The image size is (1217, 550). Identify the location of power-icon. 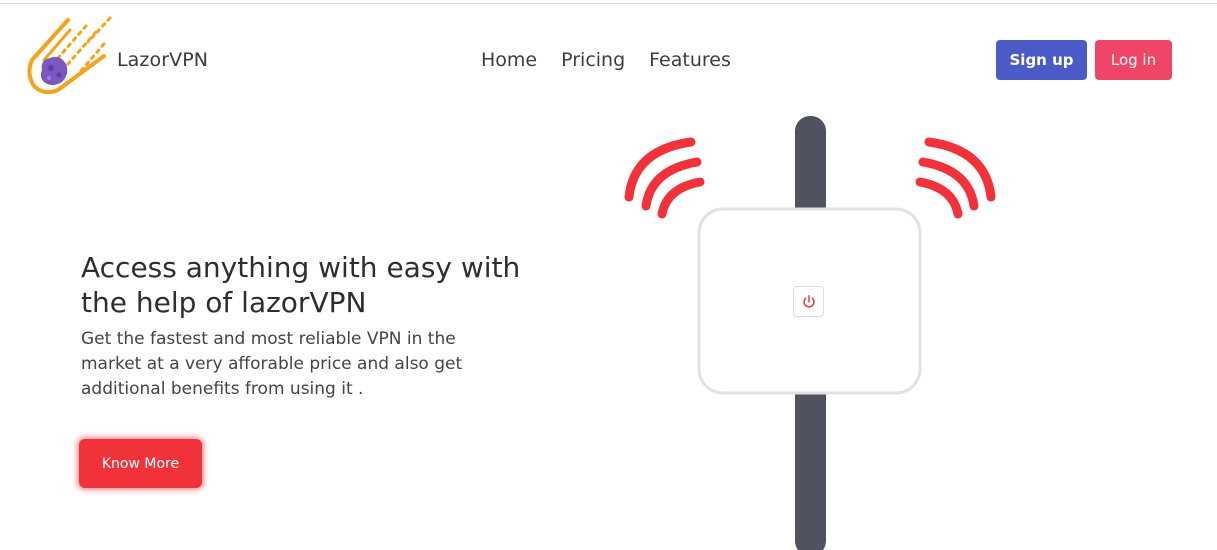
(808, 300).